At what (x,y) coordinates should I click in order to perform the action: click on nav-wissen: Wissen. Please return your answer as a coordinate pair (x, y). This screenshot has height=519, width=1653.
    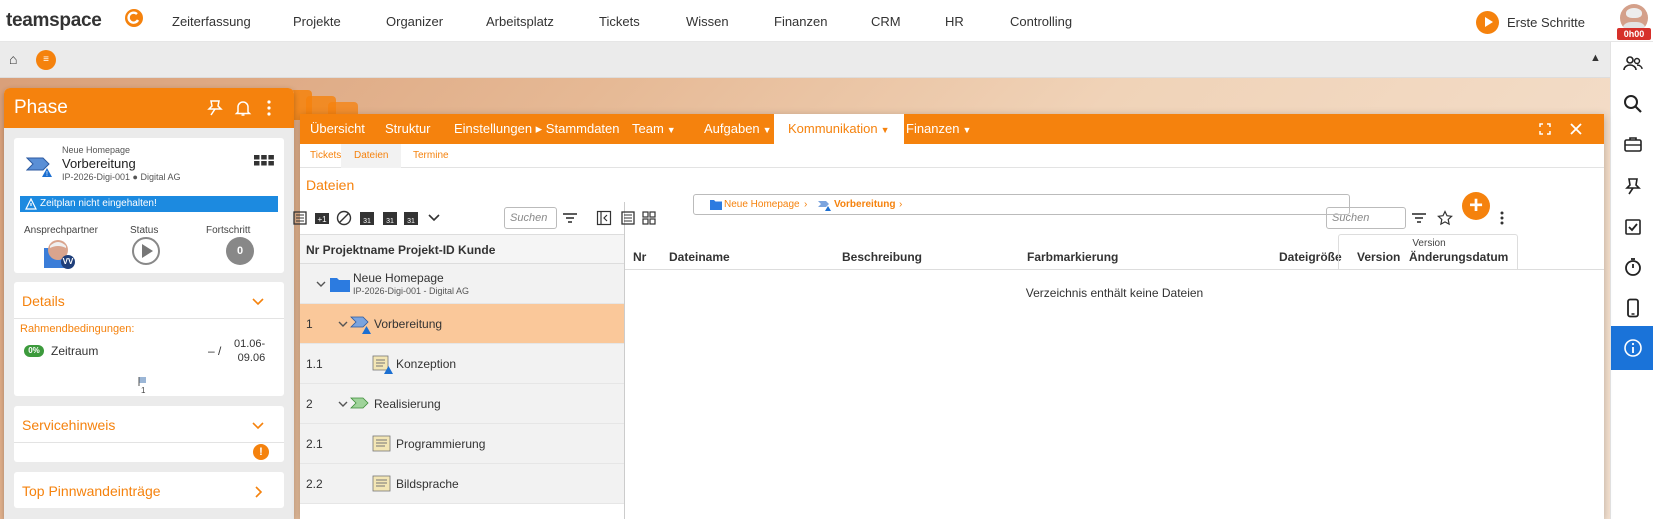
    Looking at the image, I should click on (707, 21).